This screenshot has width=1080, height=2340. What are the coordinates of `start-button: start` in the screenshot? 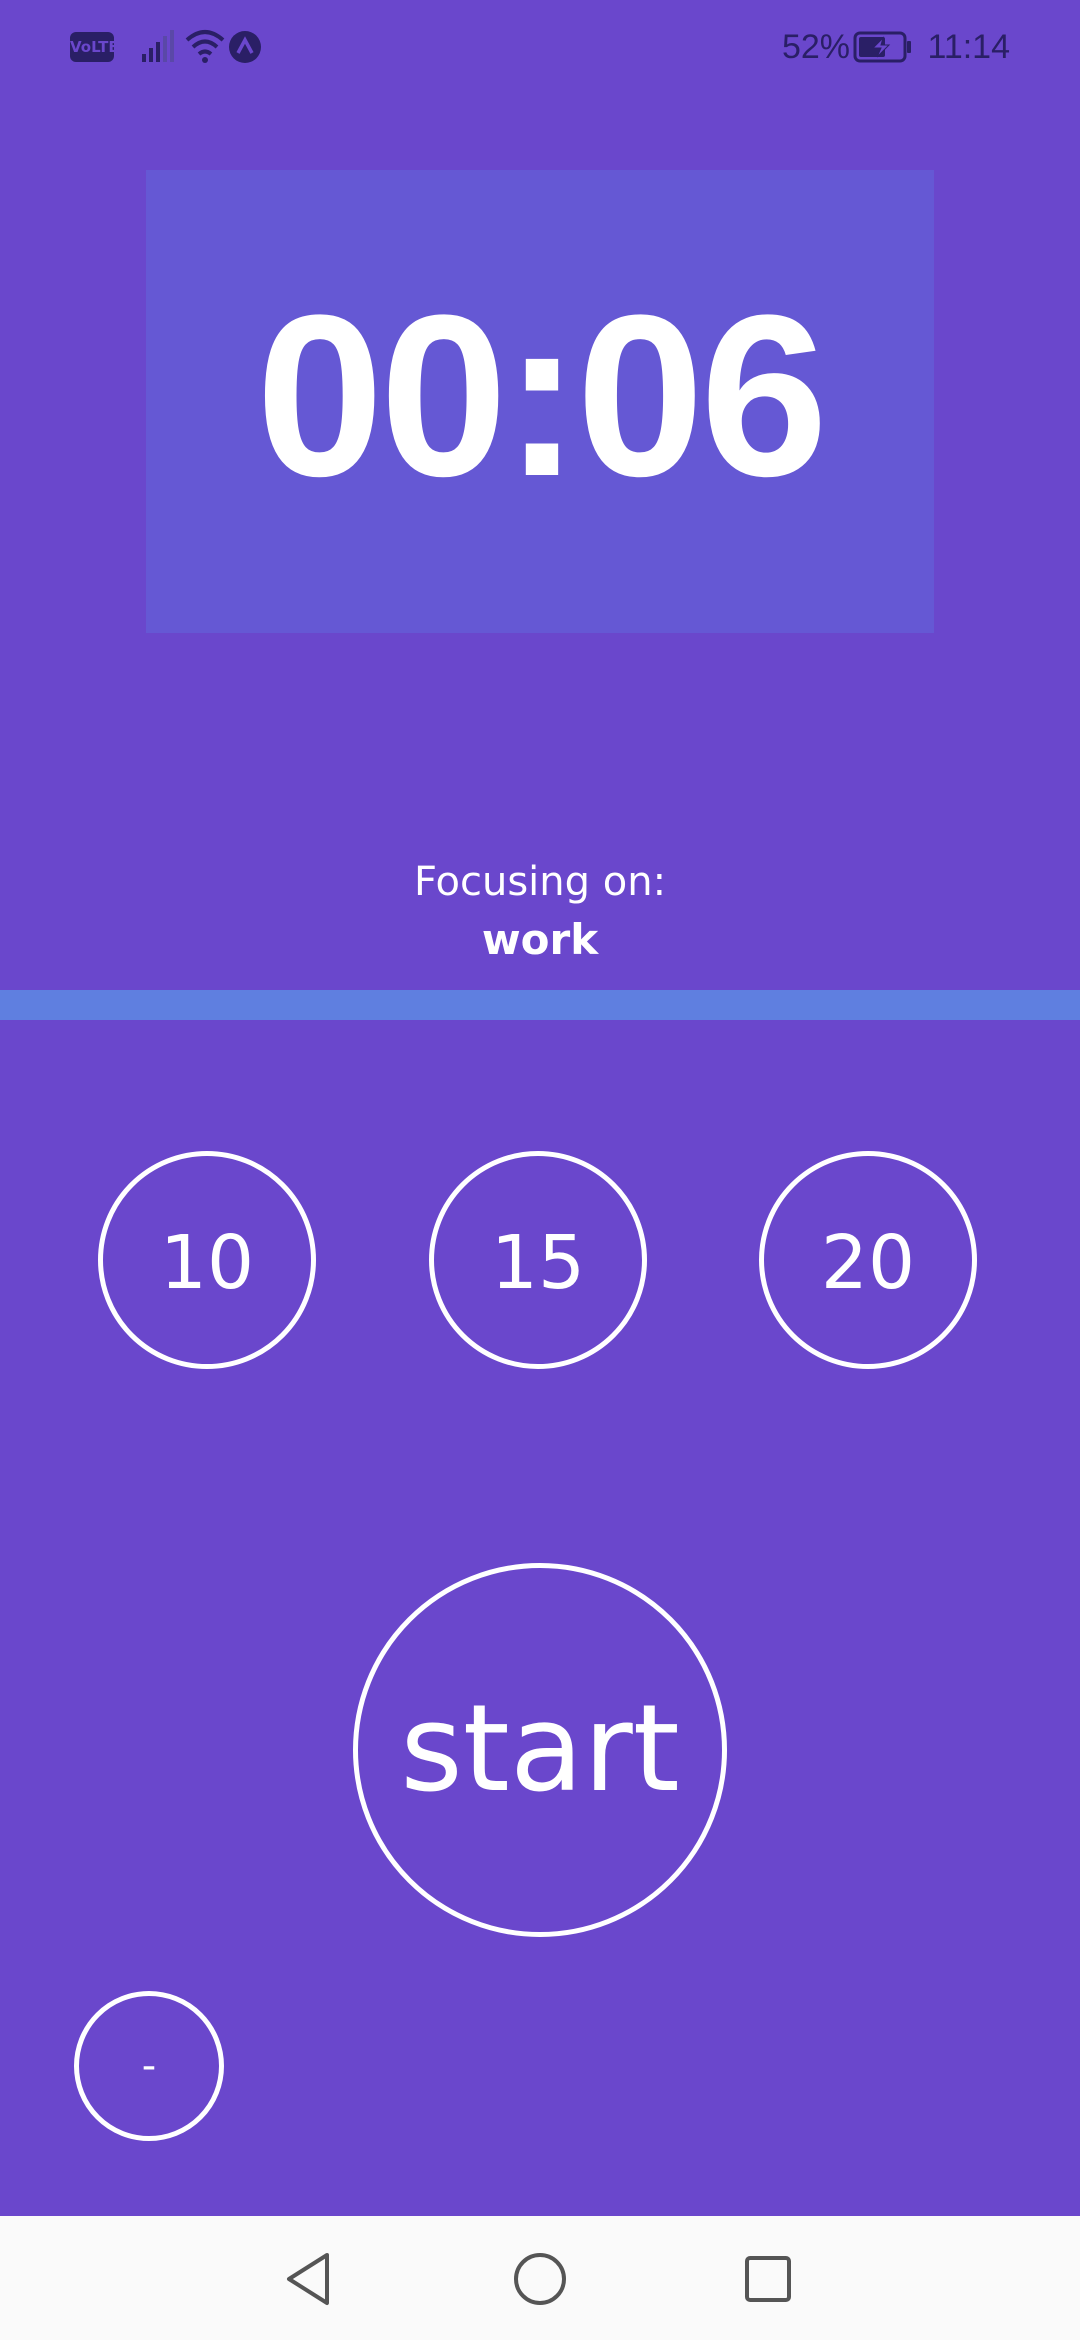 It's located at (540, 1750).